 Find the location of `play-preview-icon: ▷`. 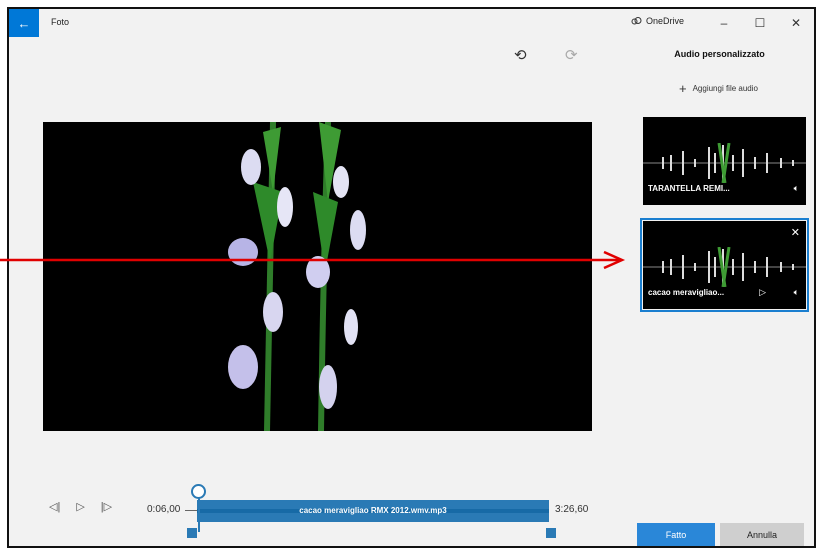

play-preview-icon: ▷ is located at coordinates (762, 292).